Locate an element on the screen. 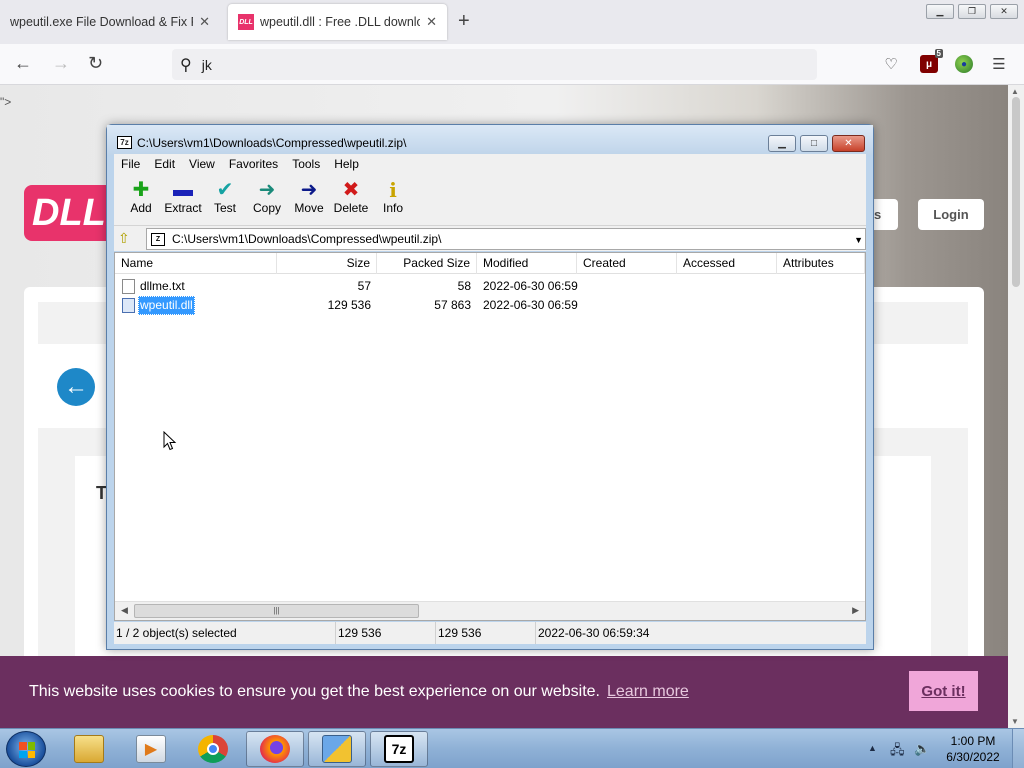 The image size is (1024, 768). tab-title: wpeutil.exe File Download & Fix For is located at coordinates (102, 22).